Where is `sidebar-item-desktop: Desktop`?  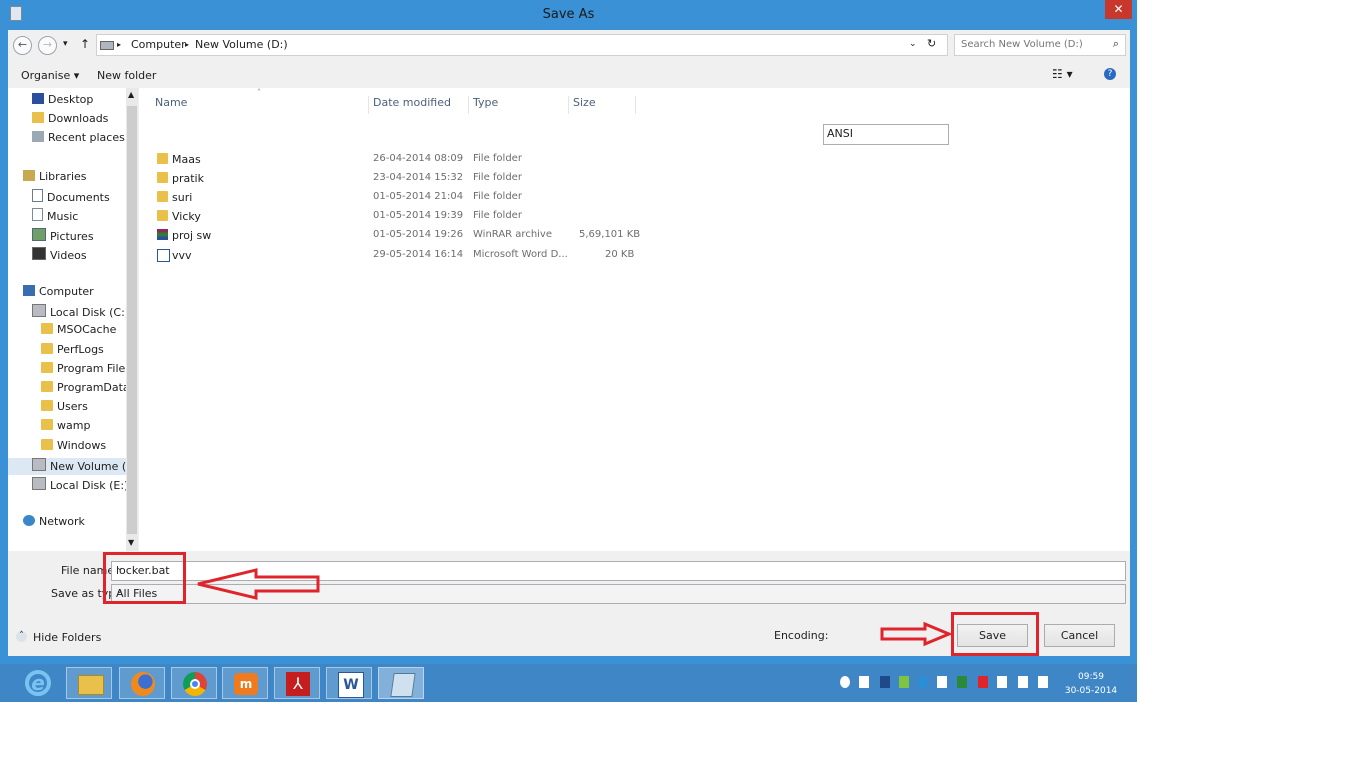
sidebar-item-desktop: Desktop is located at coordinates (62, 101).